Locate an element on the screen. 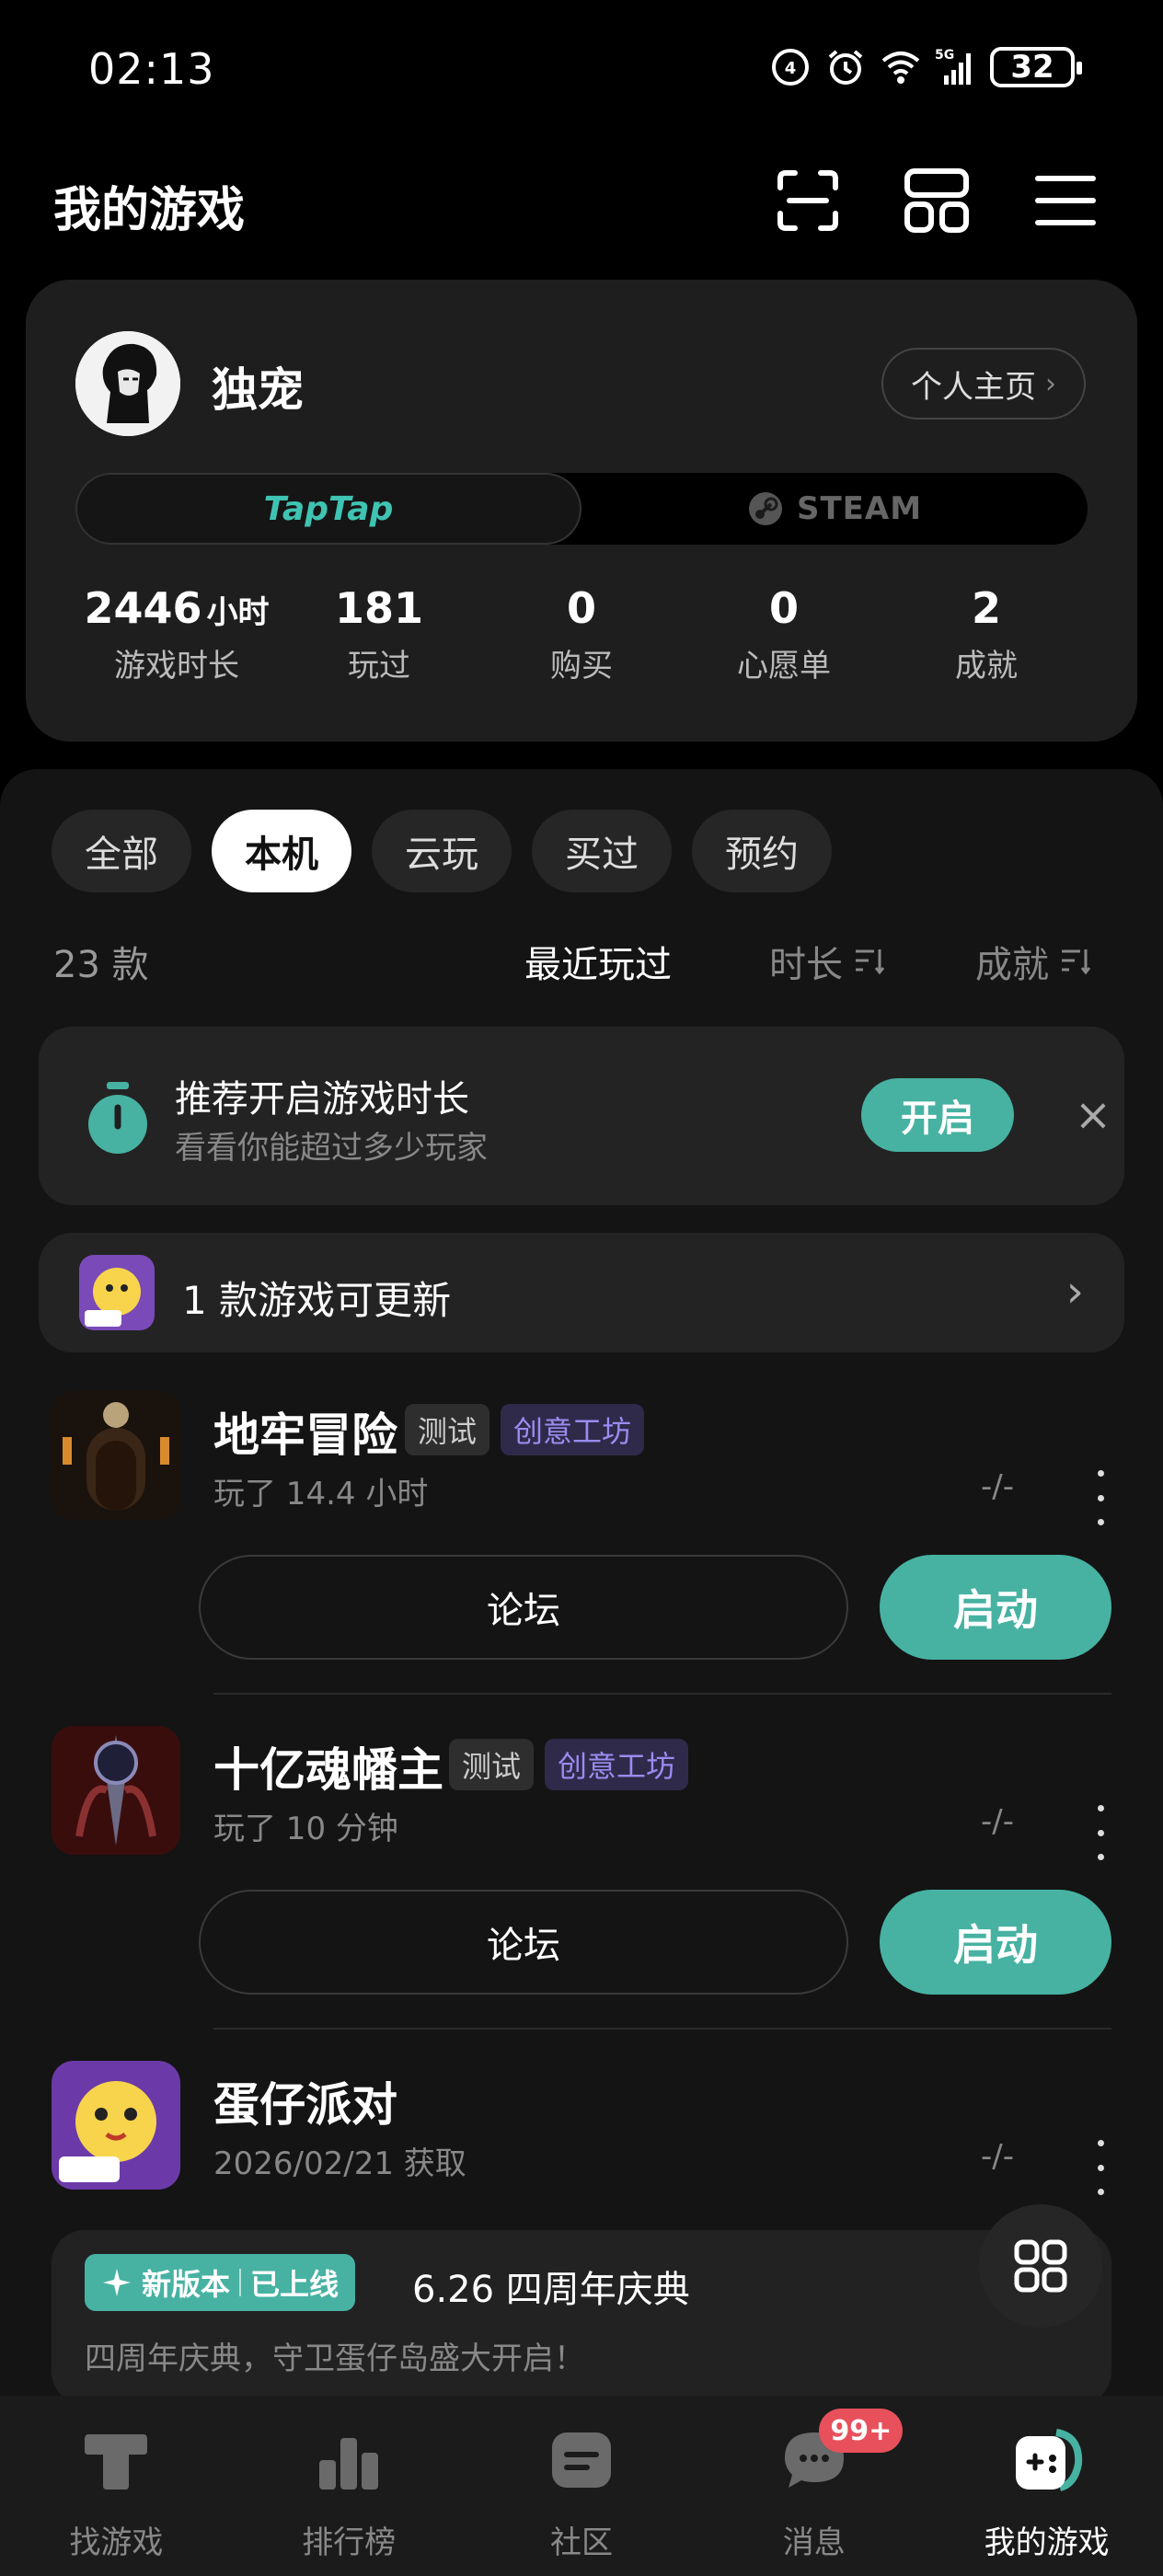  badge-separator is located at coordinates (241, 2282).